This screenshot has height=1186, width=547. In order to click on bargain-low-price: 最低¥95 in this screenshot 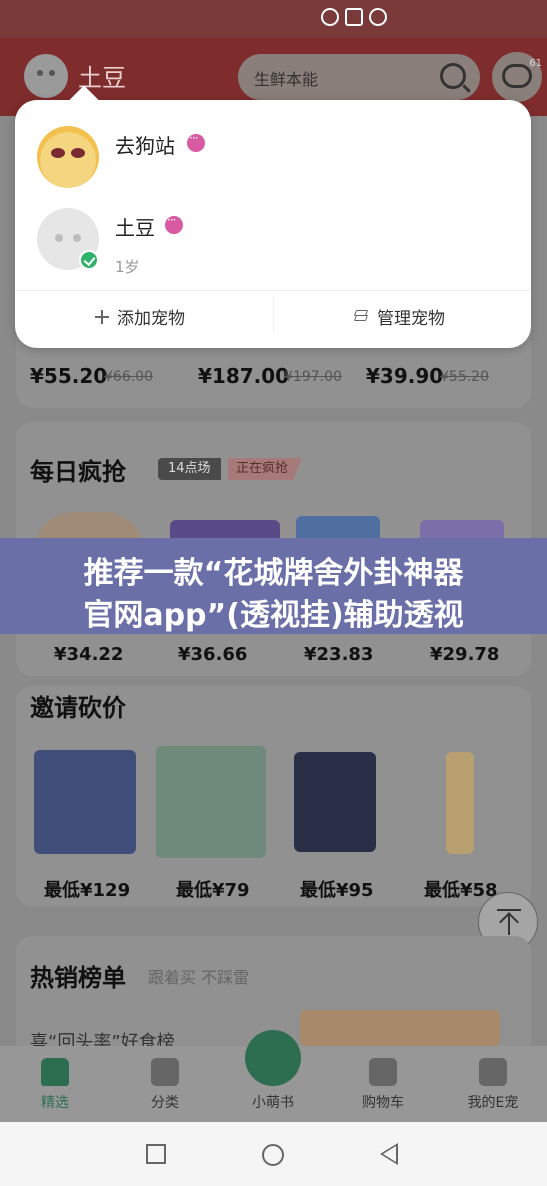, I will do `click(337, 889)`.